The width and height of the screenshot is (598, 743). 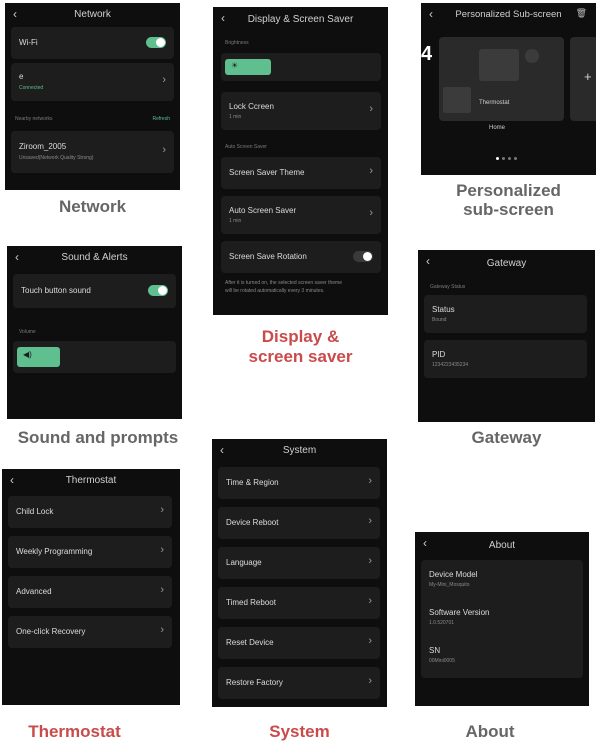 I want to click on widget-placeholder-left, so click(x=457, y=100).